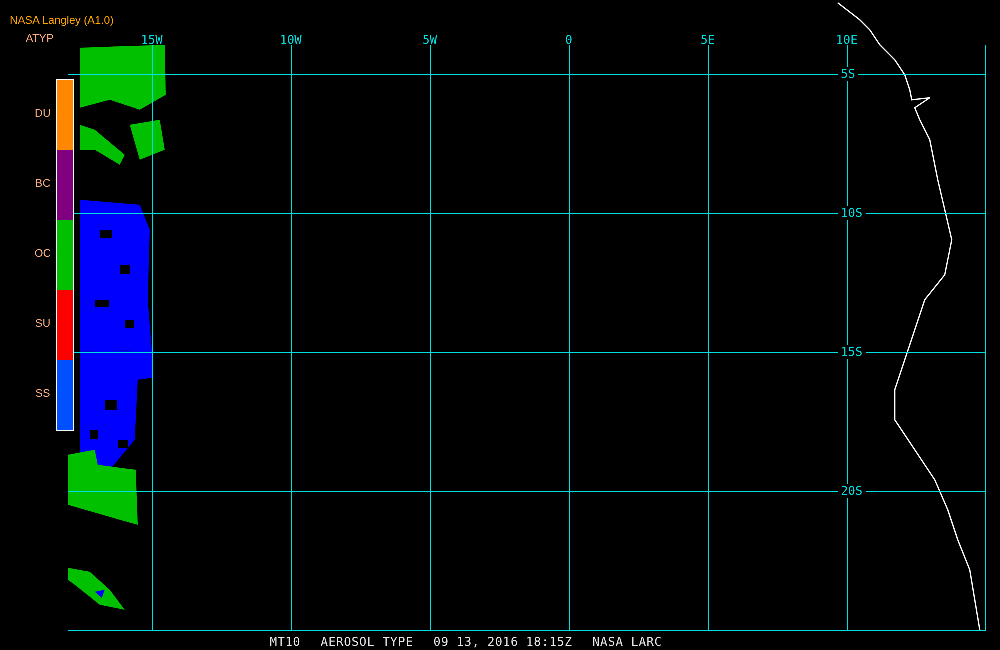 This screenshot has width=1000, height=650. I want to click on latitude-label: 10S, so click(852, 213).